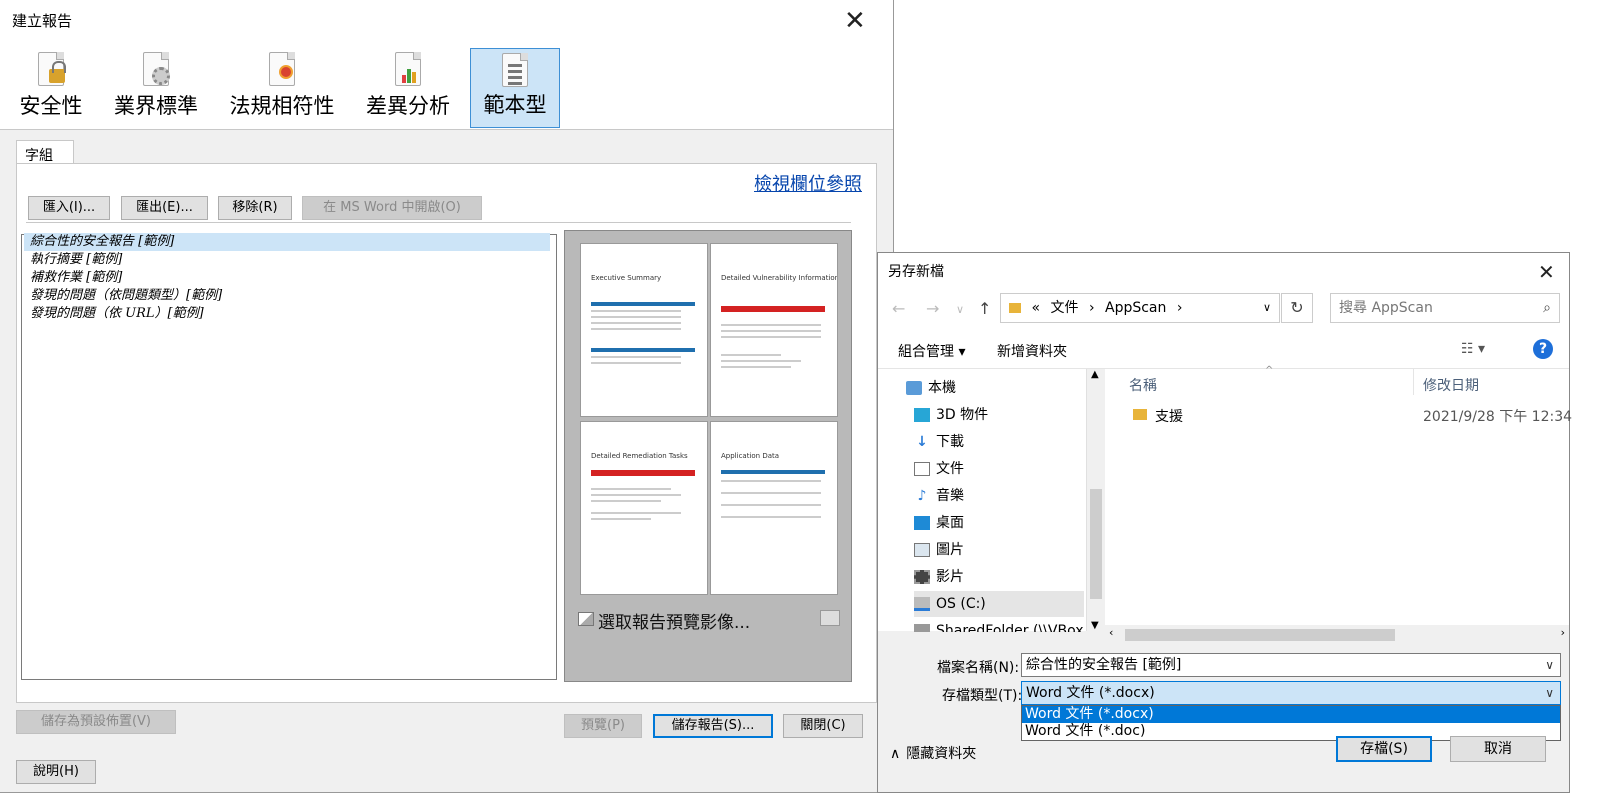 This screenshot has width=1600, height=793. I want to click on nav-item-label: 下載, so click(950, 442).